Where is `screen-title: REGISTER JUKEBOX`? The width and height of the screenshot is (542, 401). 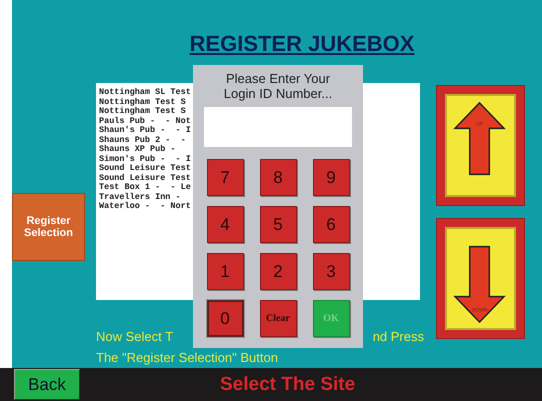 screen-title: REGISTER JUKEBOX is located at coordinates (302, 44).